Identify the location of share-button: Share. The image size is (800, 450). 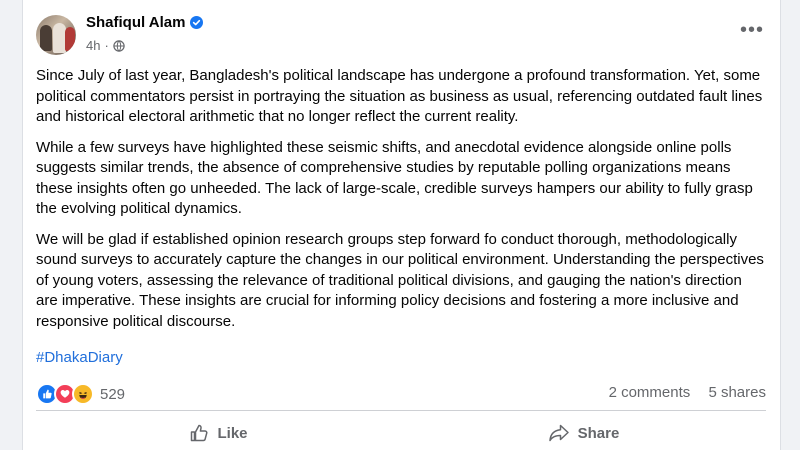
(583, 433).